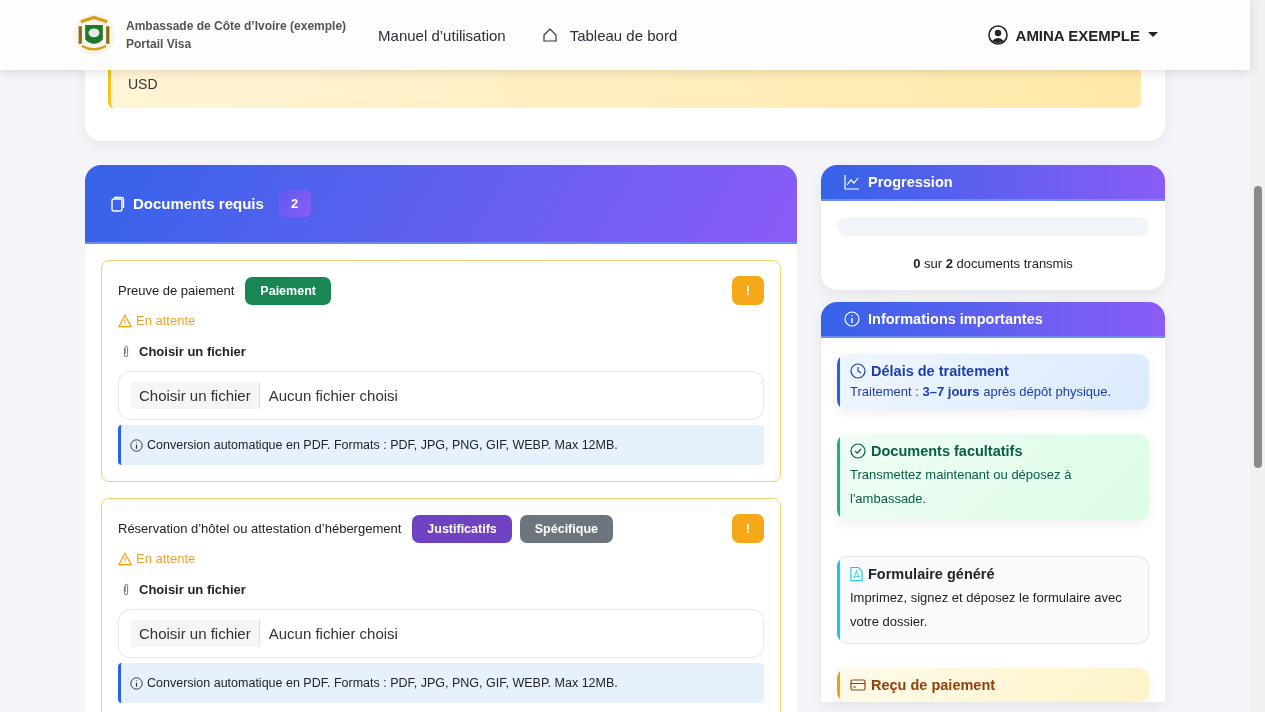 The width and height of the screenshot is (1265, 712). I want to click on pdf-file-icon, so click(856, 574).